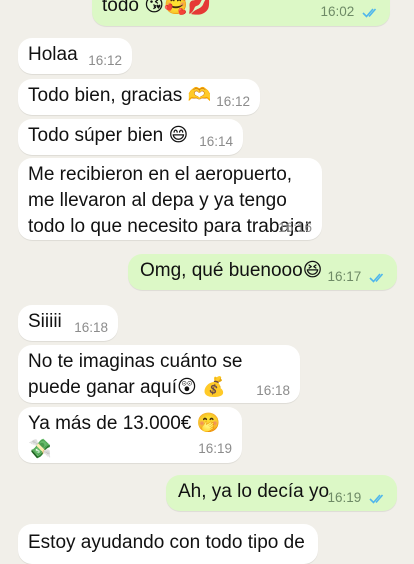 This screenshot has width=414, height=564. I want to click on message-text: Estoy ayudando con todo tipo de, so click(166, 542).